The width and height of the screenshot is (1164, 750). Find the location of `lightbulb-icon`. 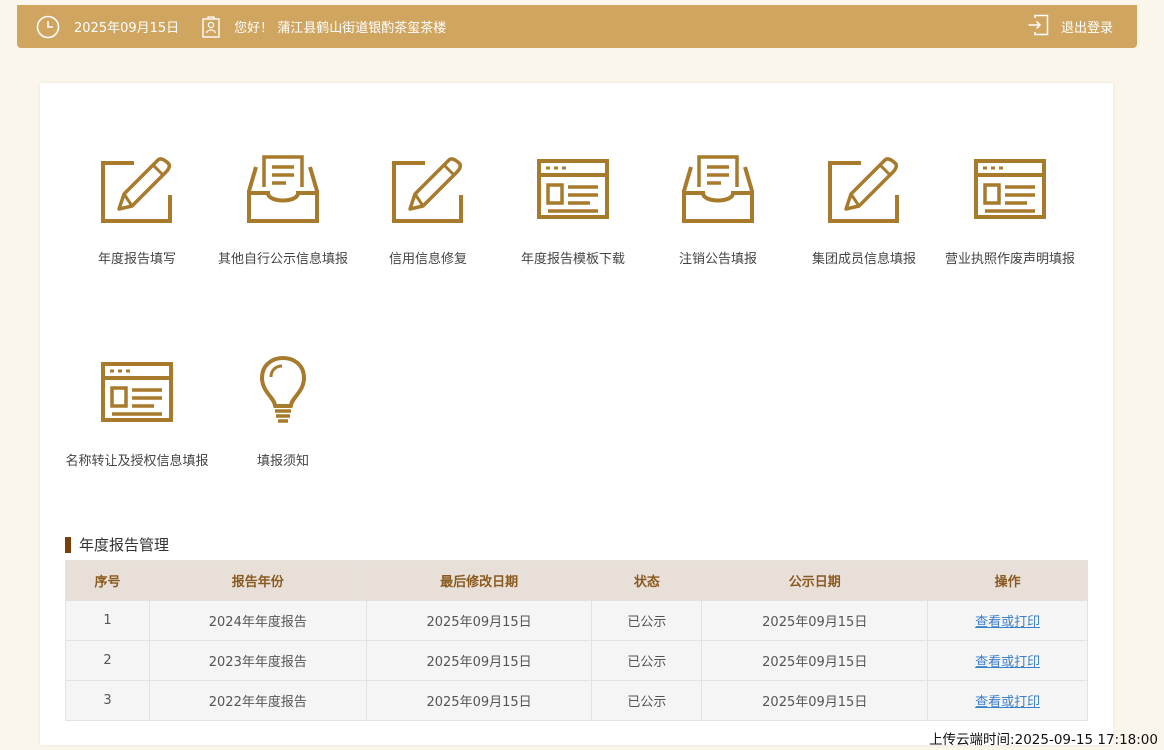

lightbulb-icon is located at coordinates (283, 389).